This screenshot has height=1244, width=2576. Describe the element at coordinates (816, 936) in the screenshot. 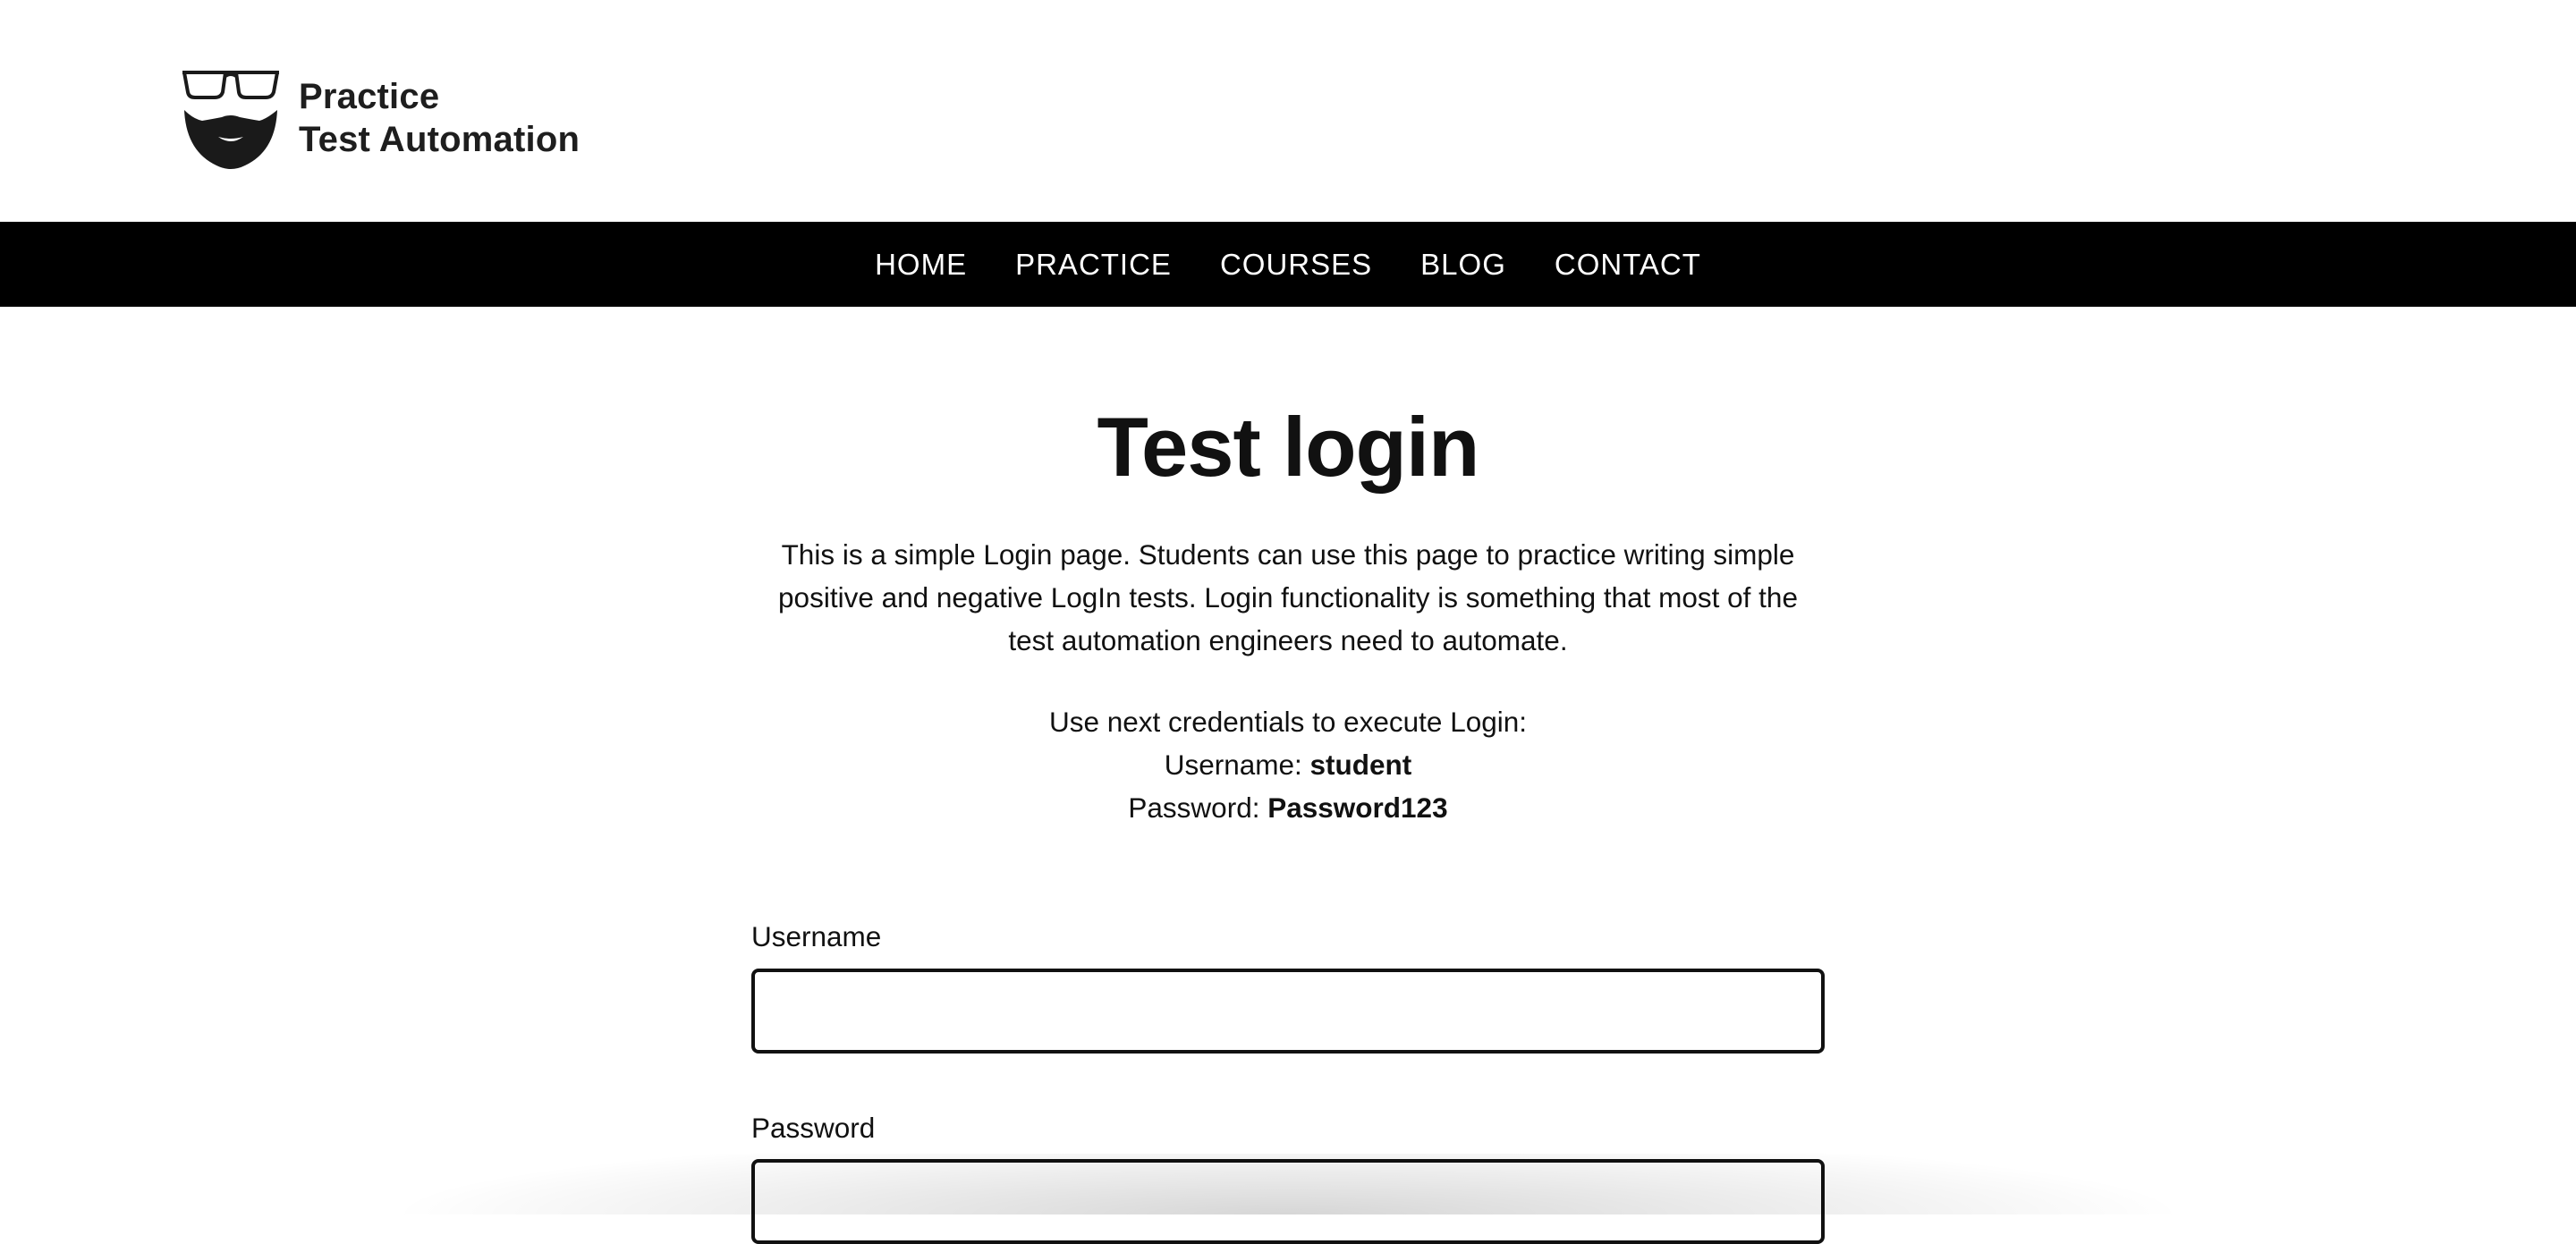

I see `username-label: Username` at that location.